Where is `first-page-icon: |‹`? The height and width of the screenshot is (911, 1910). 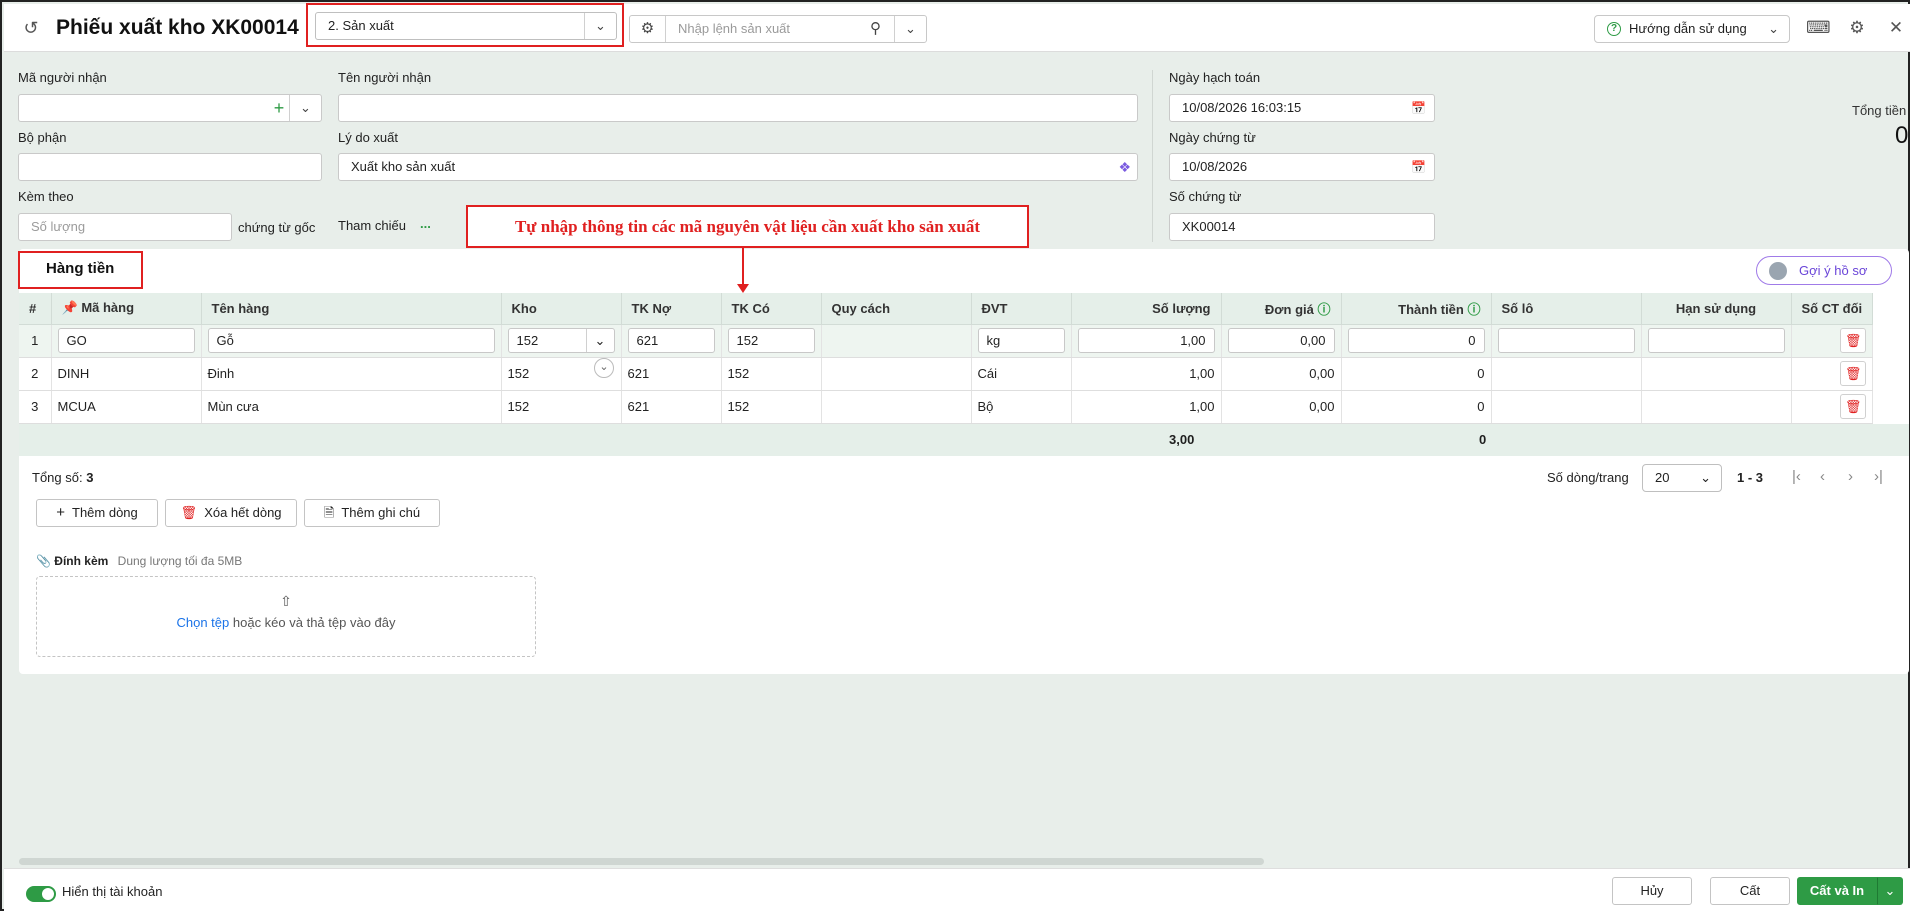 first-page-icon: |‹ is located at coordinates (1796, 476).